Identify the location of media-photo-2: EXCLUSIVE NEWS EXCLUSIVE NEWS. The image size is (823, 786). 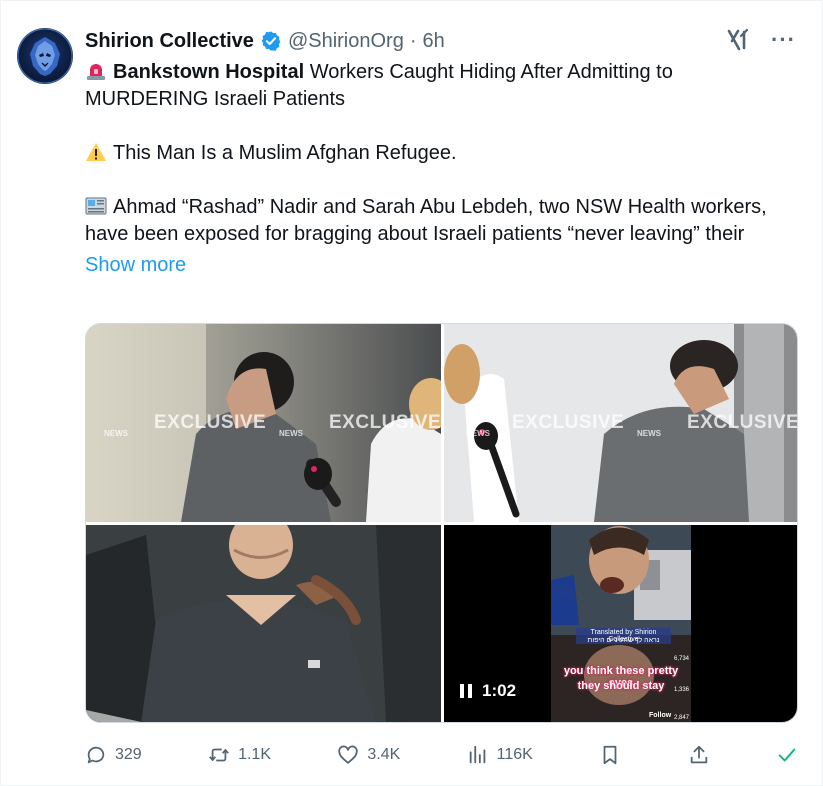
(621, 423).